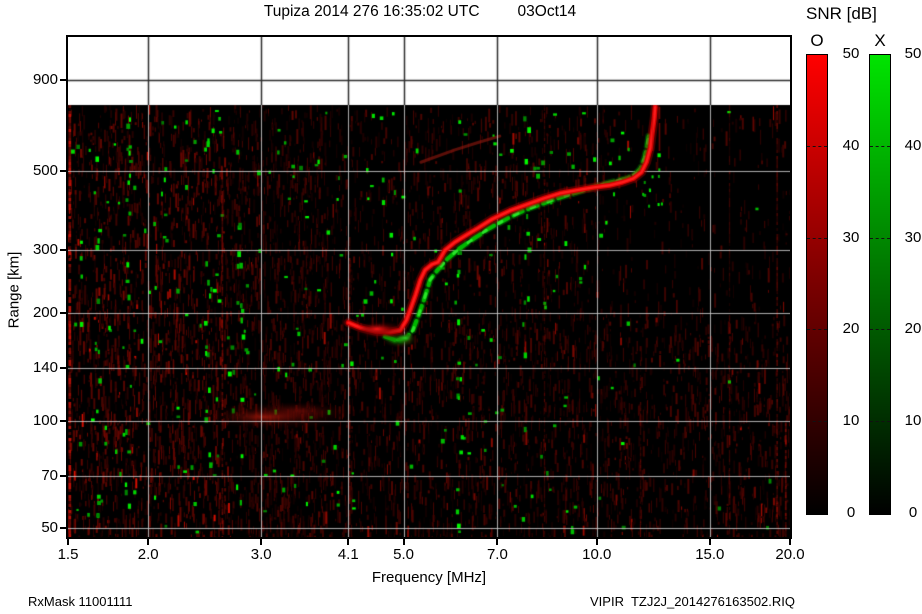 The height and width of the screenshot is (614, 922). What do you see at coordinates (45, 313) in the screenshot?
I see `y-tick-label: 200` at bounding box center [45, 313].